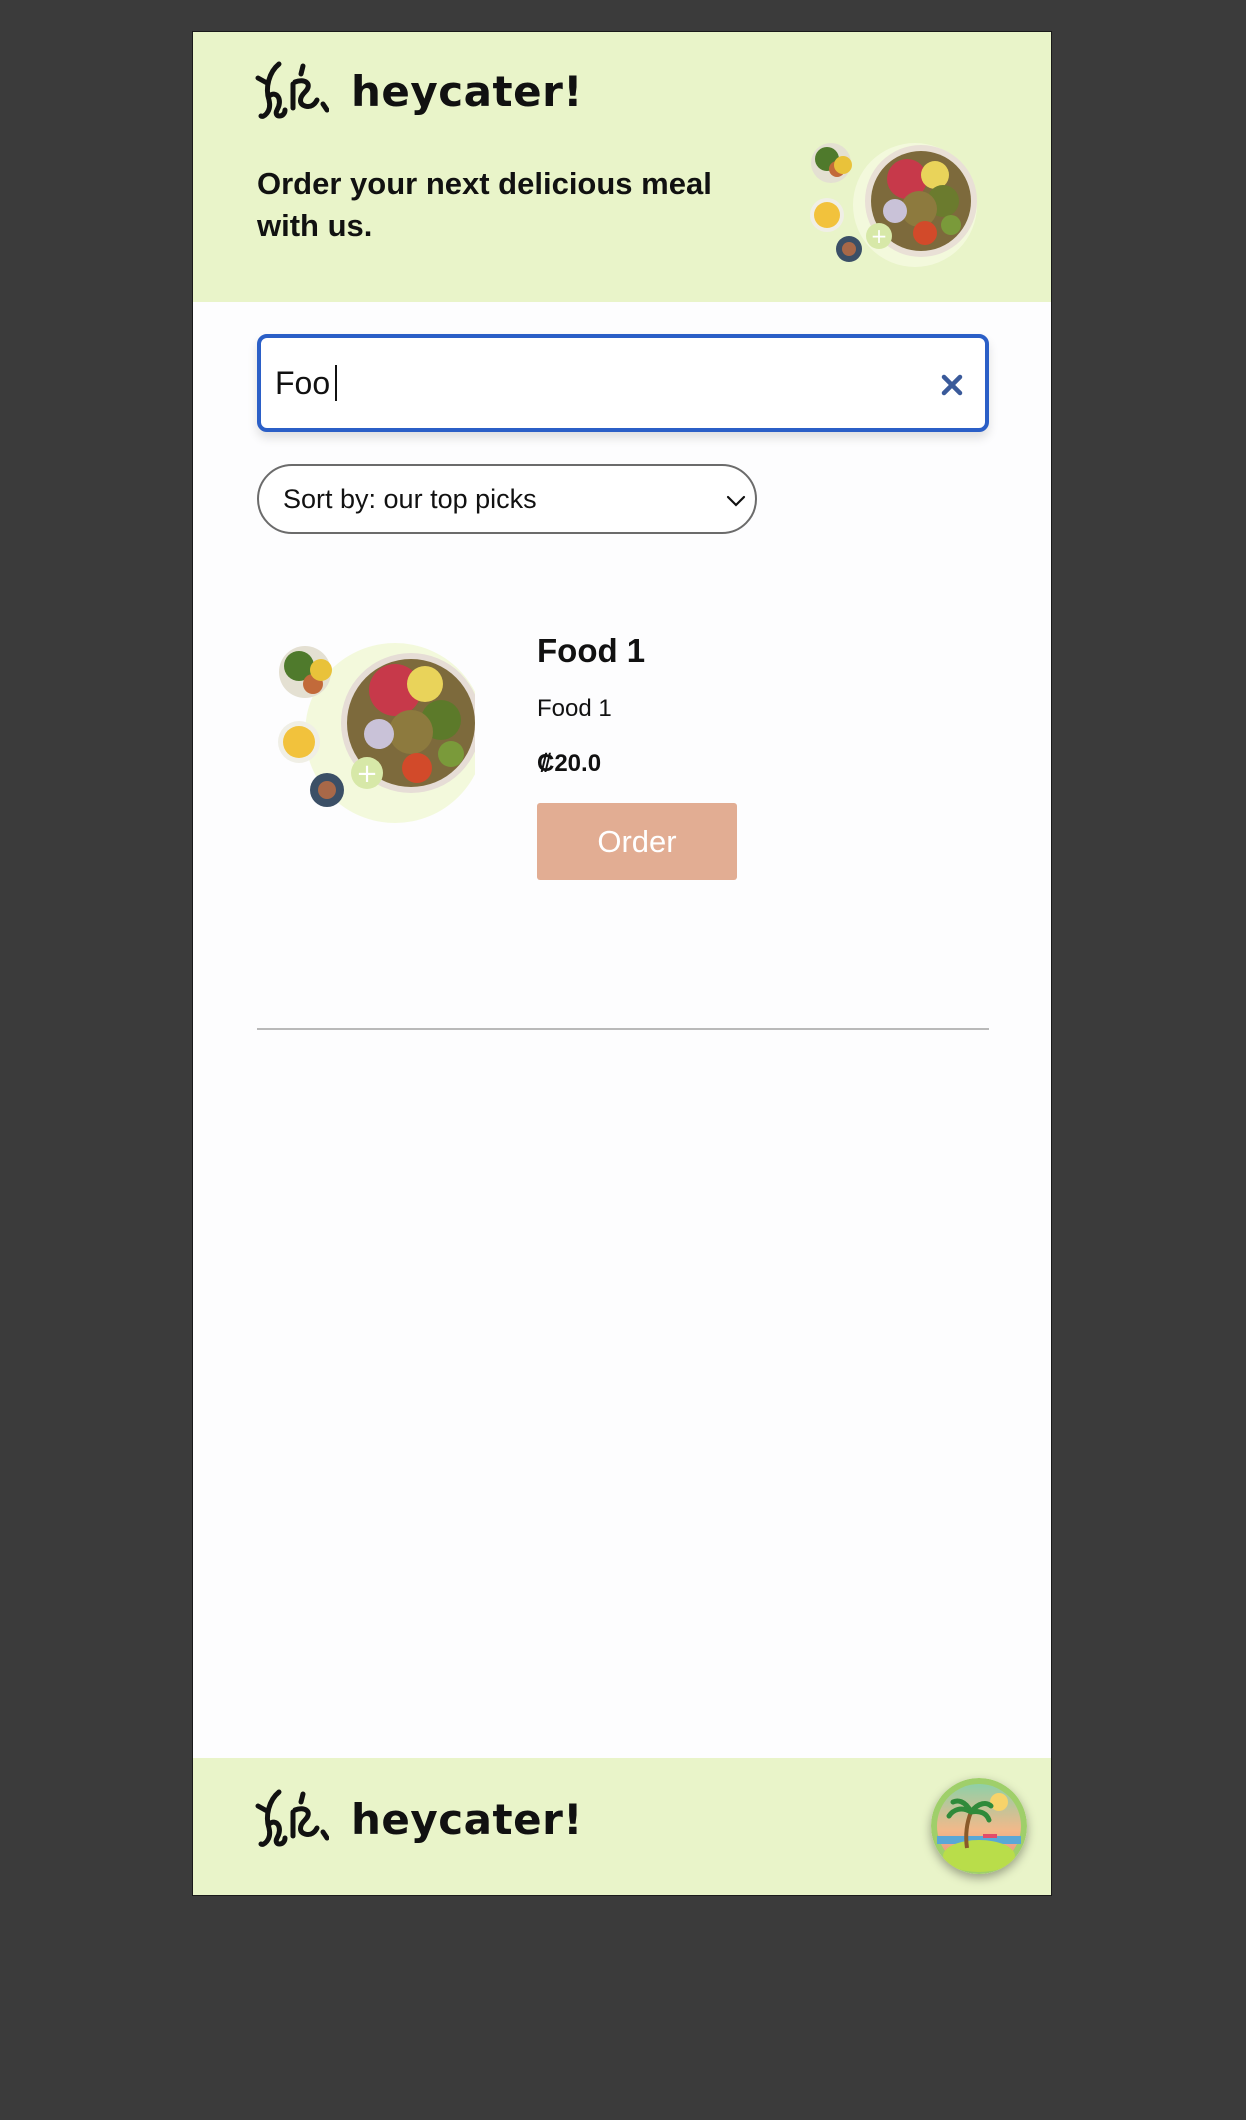  I want to click on island-icon, so click(979, 1826).